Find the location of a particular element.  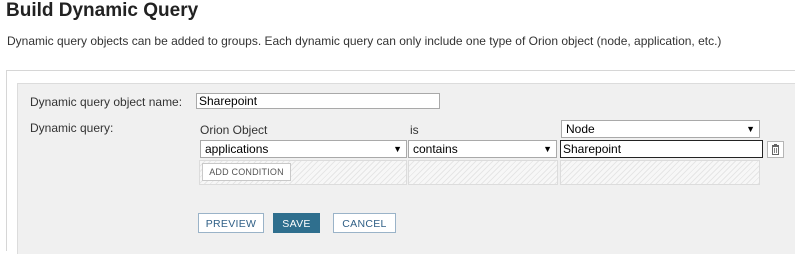

is-label: is is located at coordinates (414, 130).